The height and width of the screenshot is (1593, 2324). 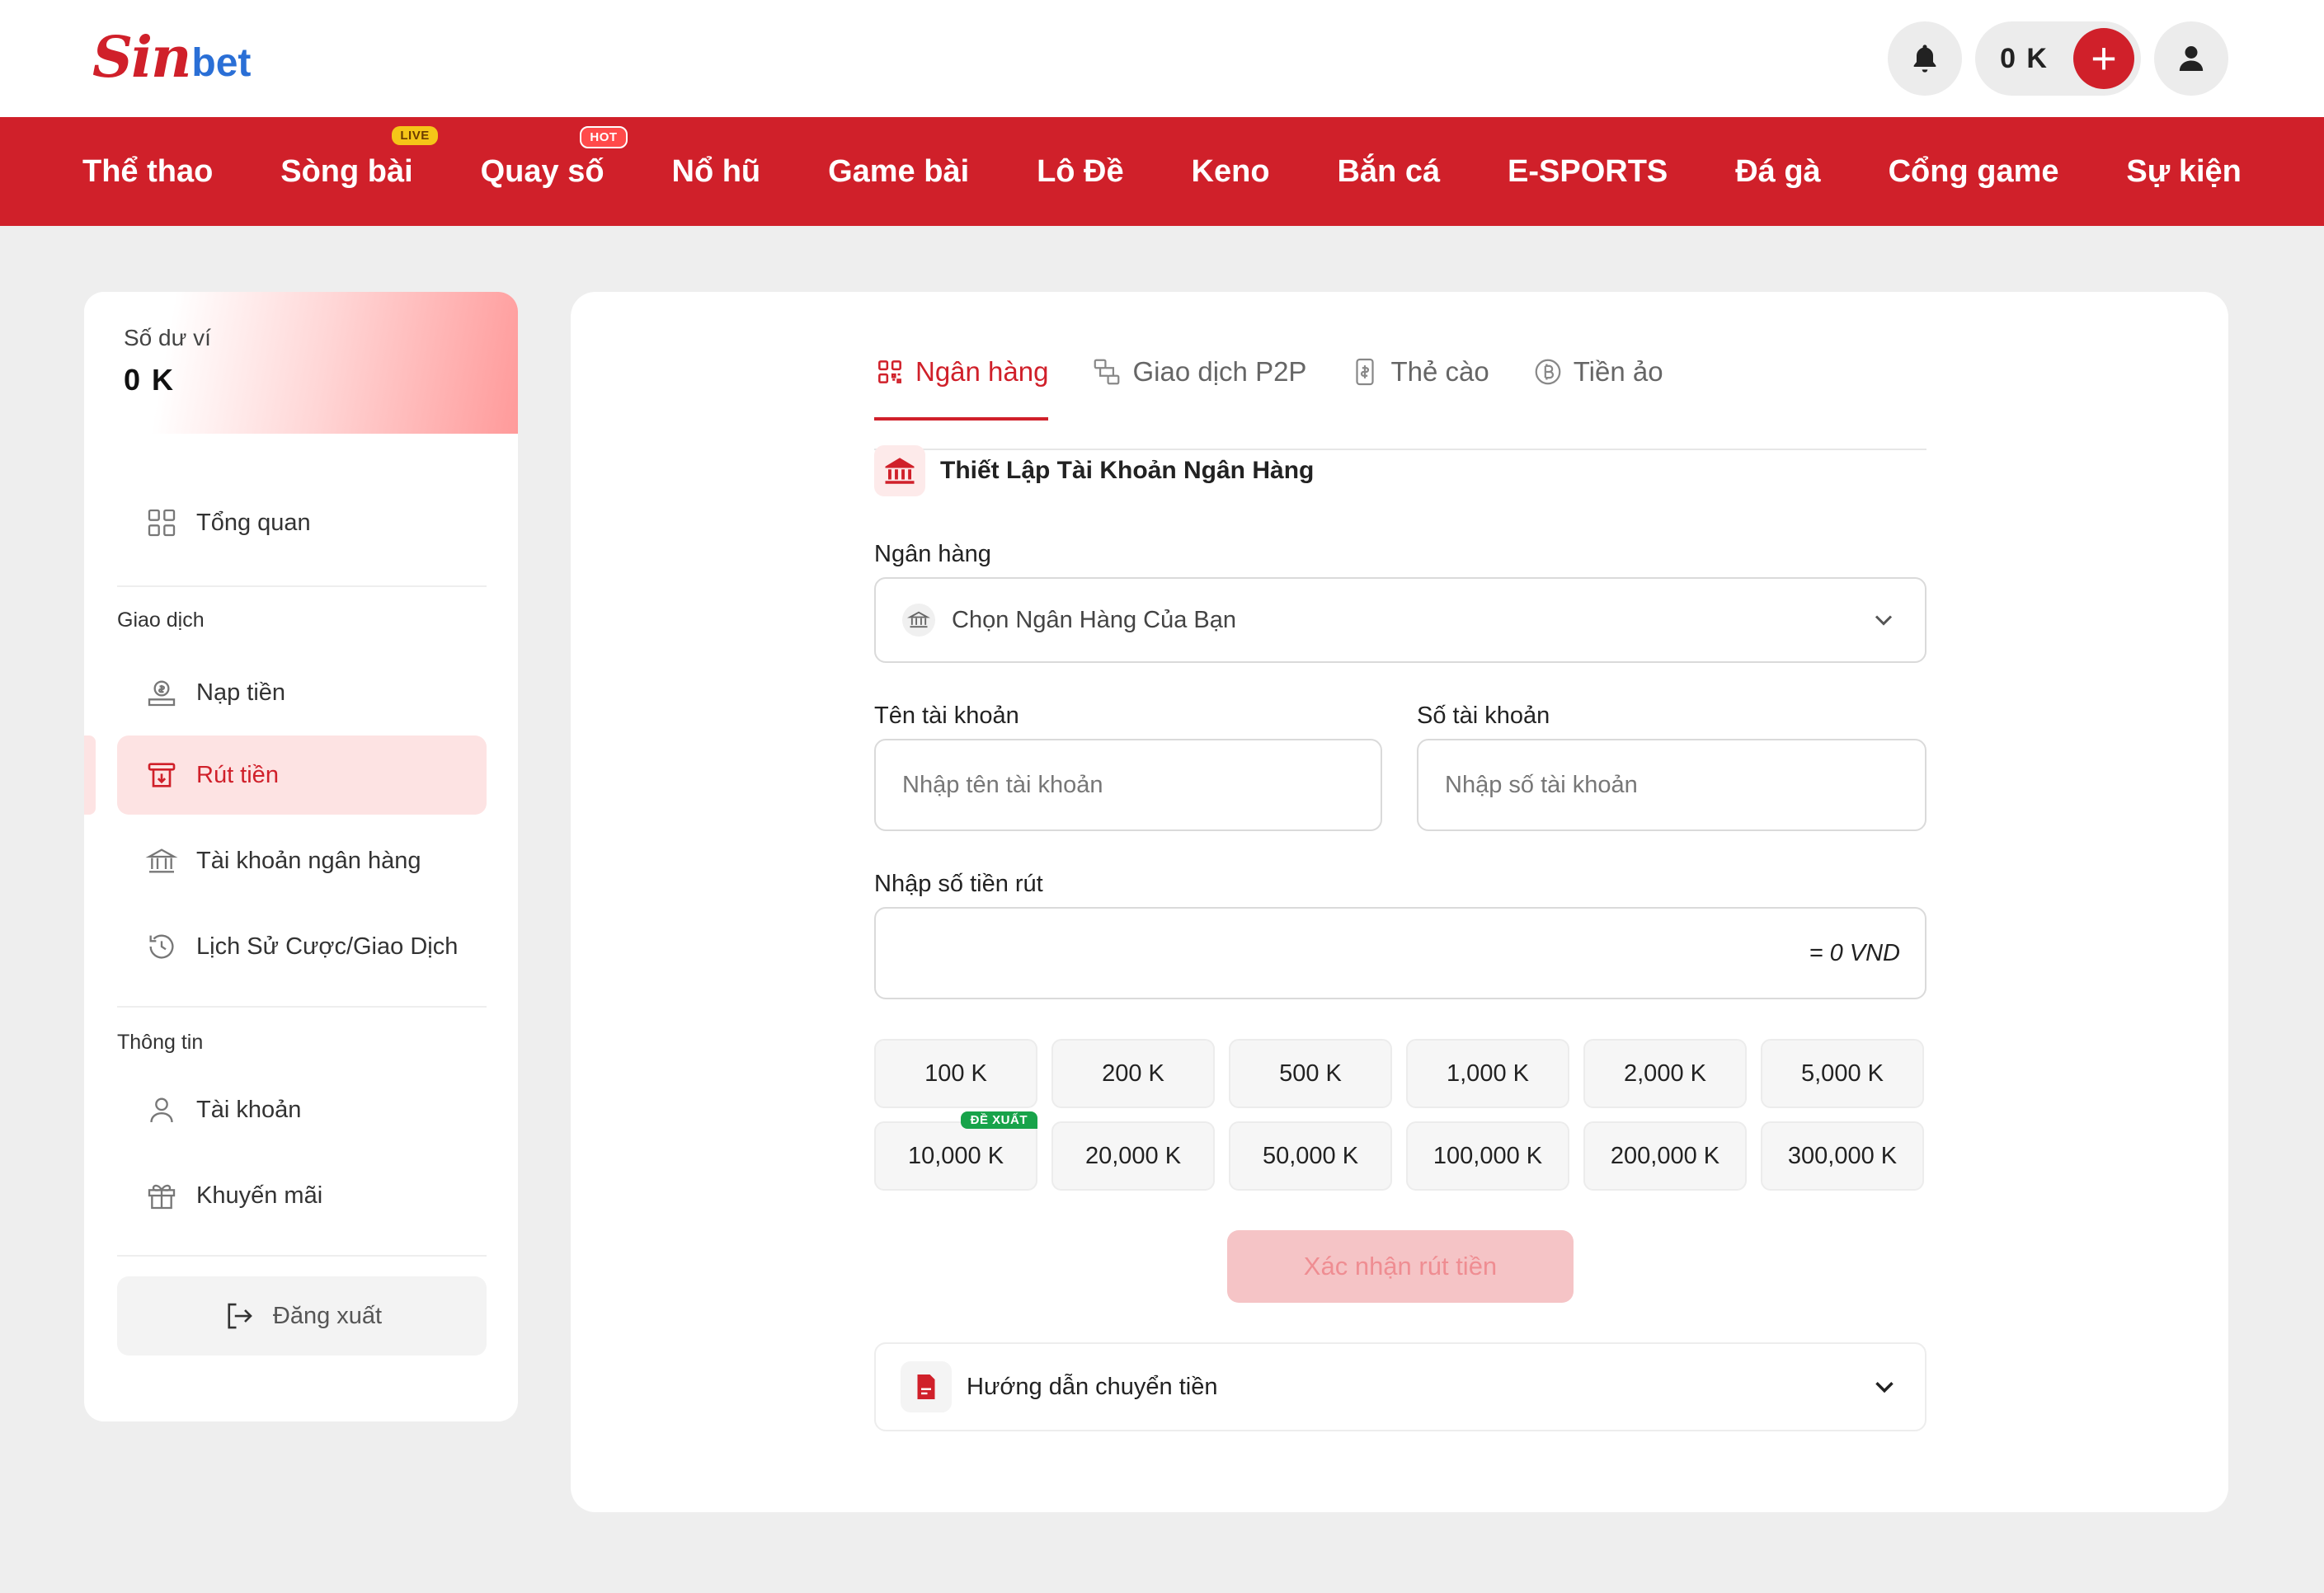 I want to click on tab-crypto: Tiền ảo, so click(x=1598, y=372).